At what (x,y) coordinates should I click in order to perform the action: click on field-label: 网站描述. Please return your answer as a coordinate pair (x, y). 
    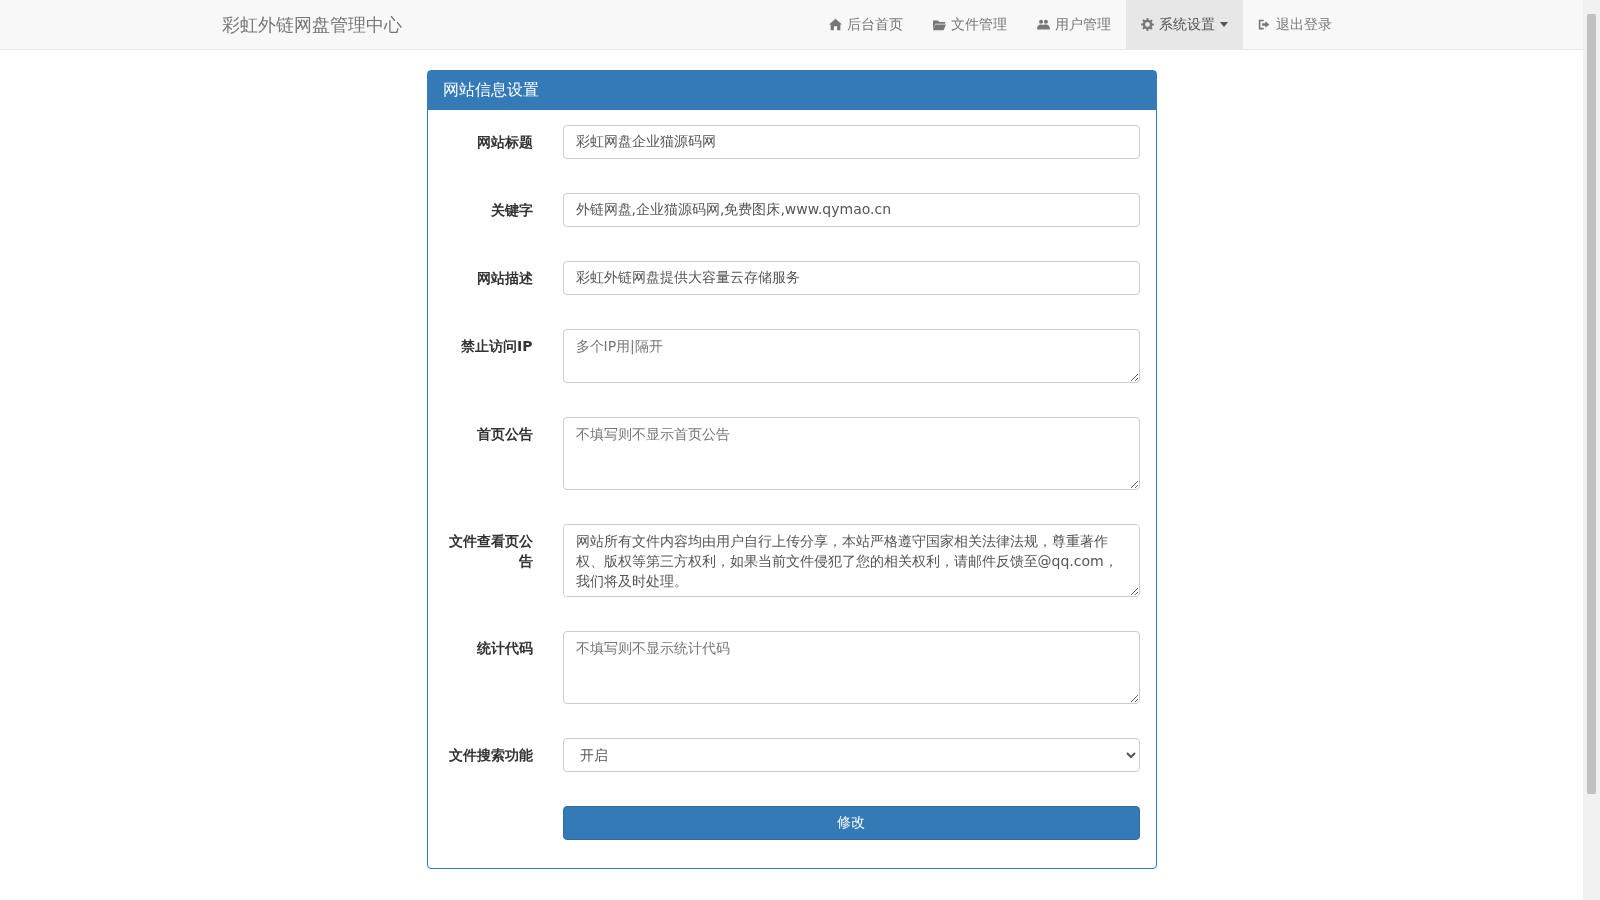
    Looking at the image, I should click on (504, 278).